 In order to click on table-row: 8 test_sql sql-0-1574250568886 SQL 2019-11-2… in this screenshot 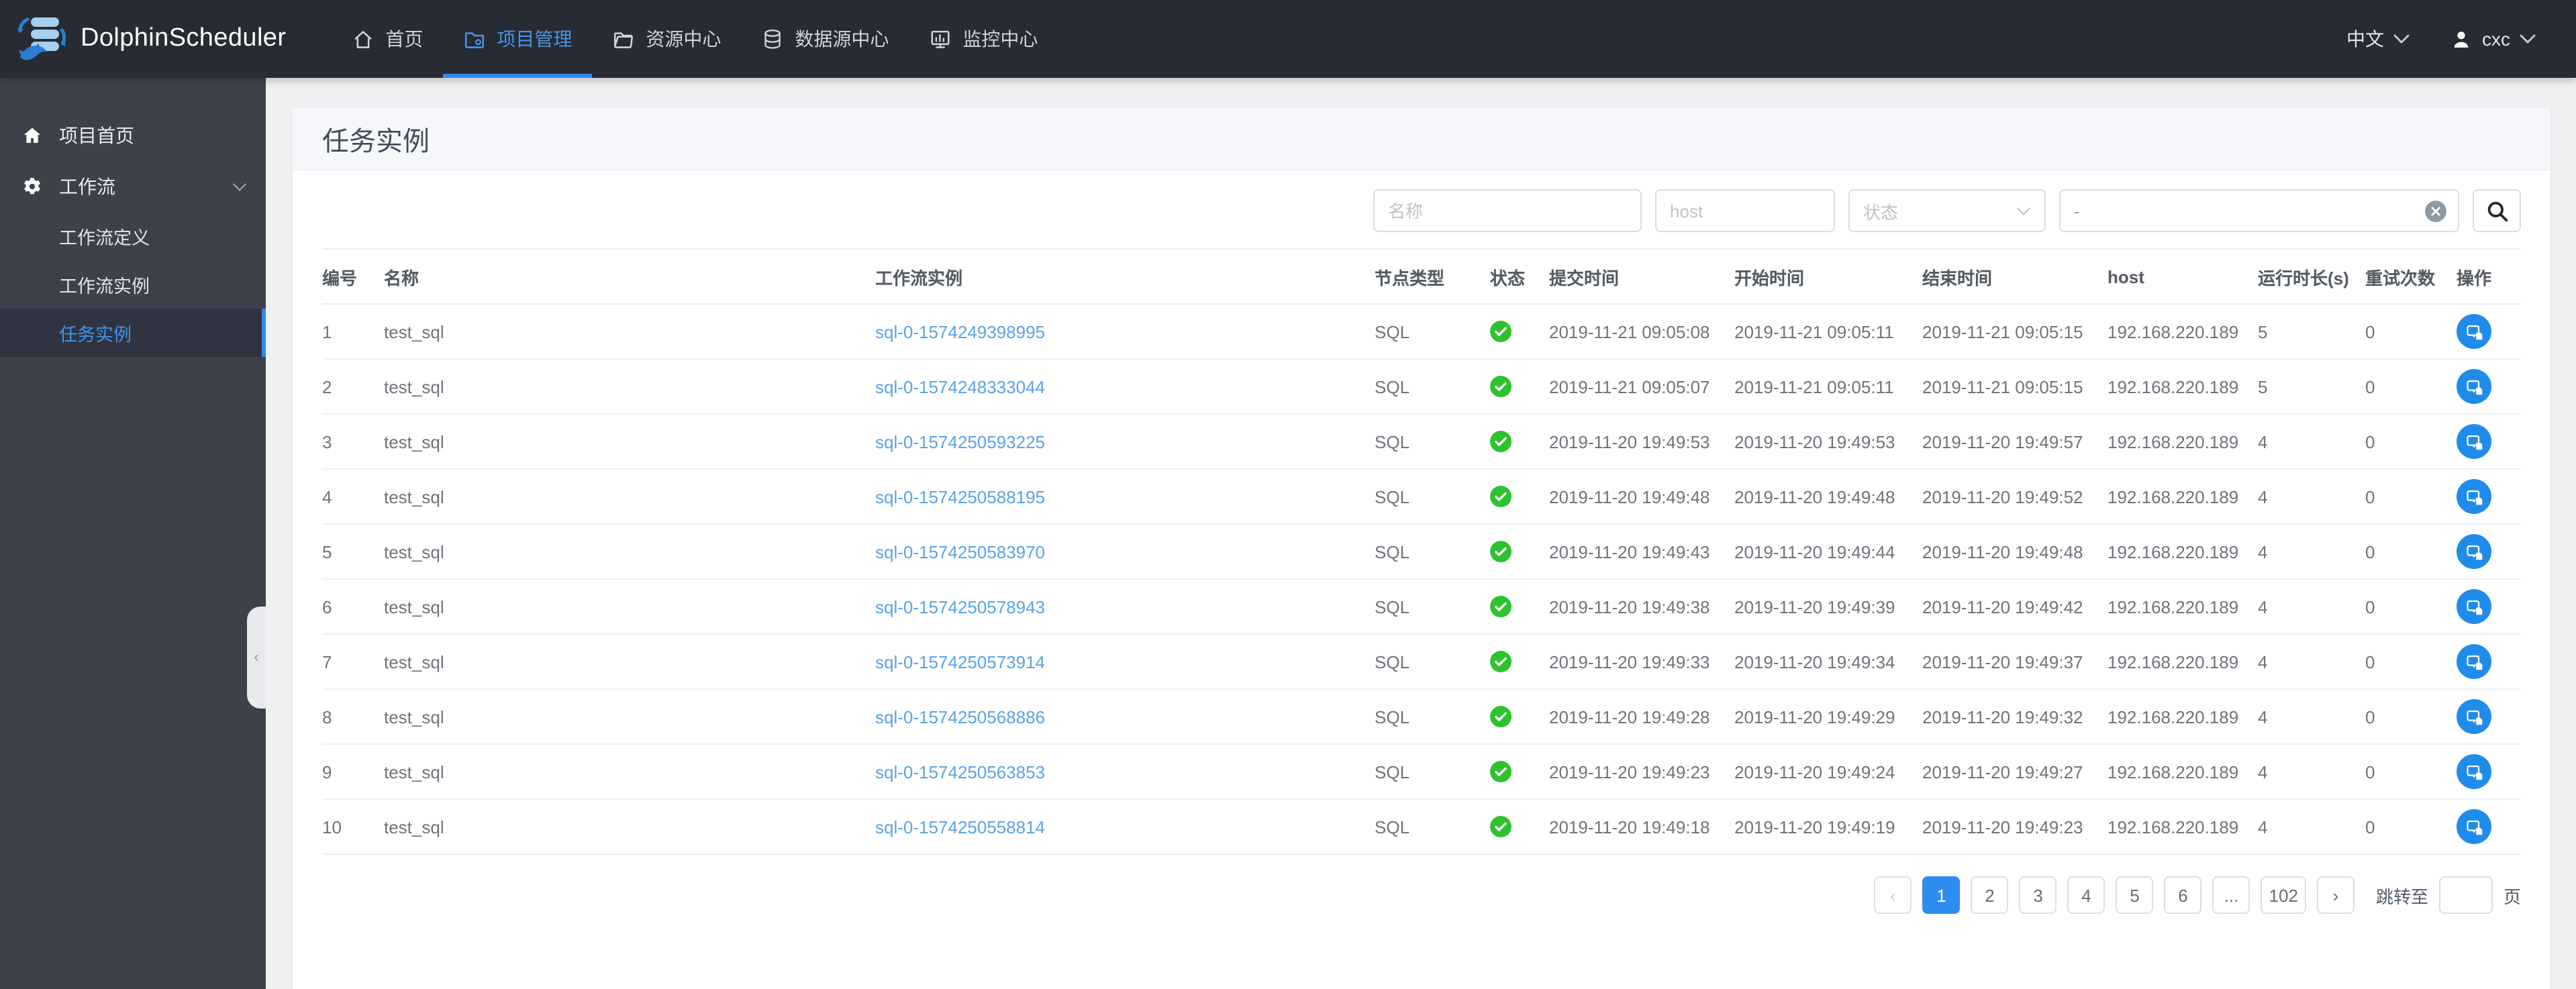, I will do `click(1421, 717)`.